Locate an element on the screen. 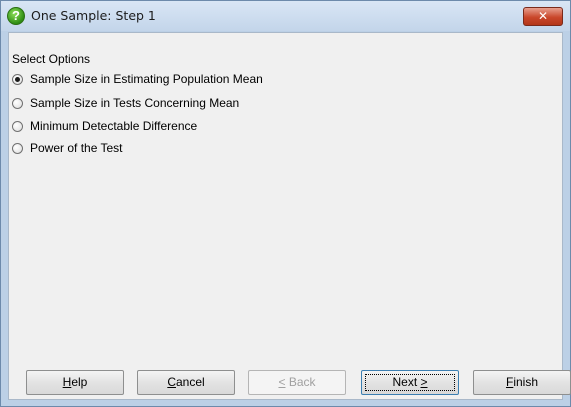  select-options-label: Select Options is located at coordinates (51, 59).